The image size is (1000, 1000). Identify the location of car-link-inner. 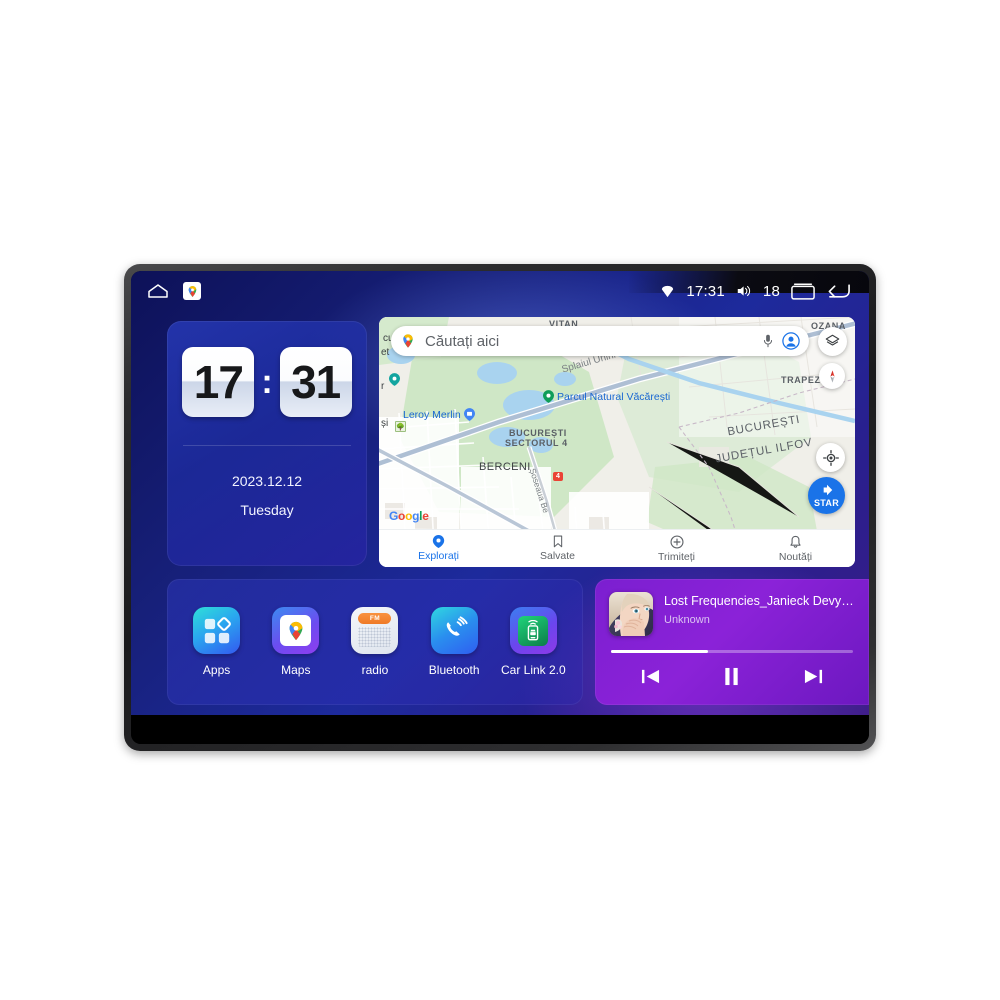
(533, 630).